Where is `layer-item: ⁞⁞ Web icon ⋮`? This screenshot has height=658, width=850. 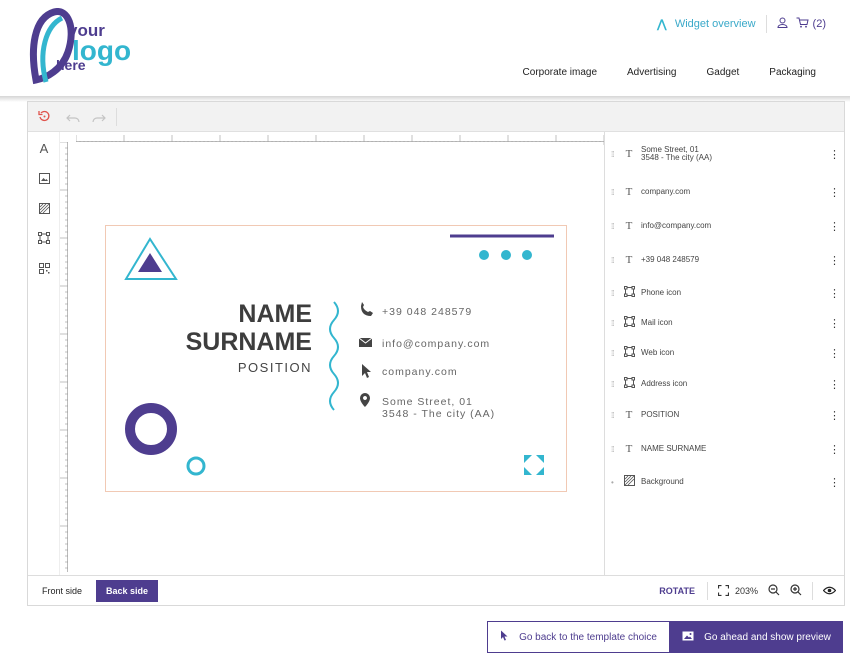
layer-item: ⁞⁞ Web icon ⋮ is located at coordinates (725, 353).